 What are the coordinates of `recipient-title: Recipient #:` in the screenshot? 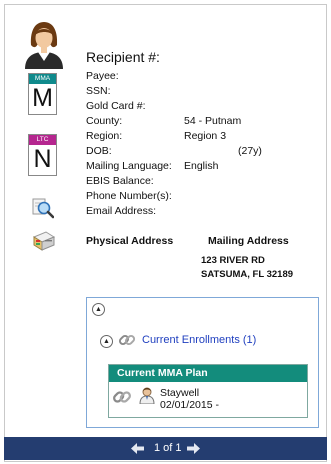 It's located at (123, 57).